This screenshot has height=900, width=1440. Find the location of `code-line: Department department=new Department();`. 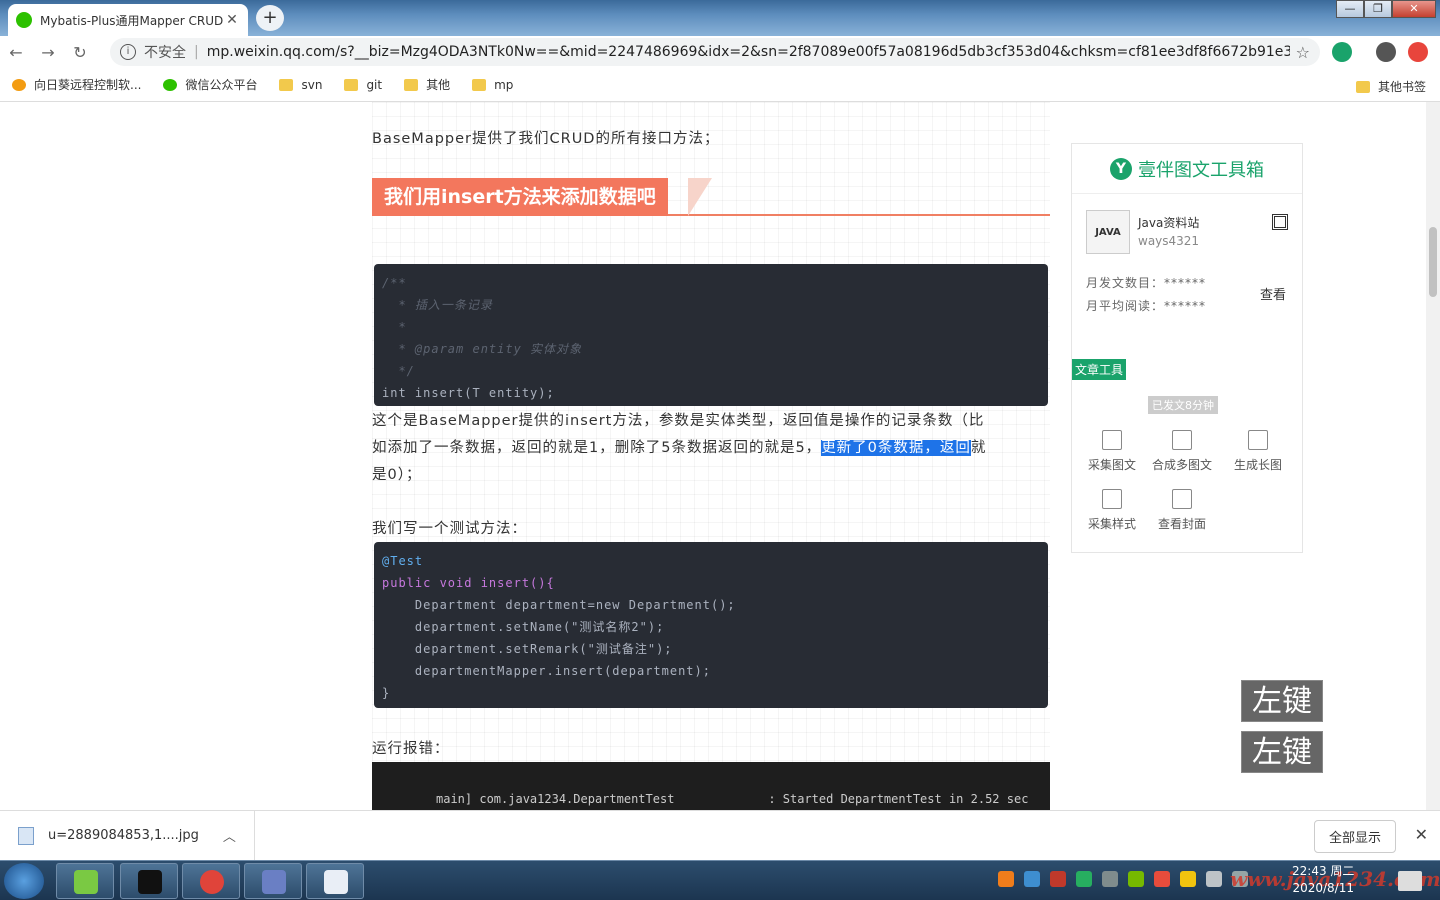

code-line: Department department=new Department(); is located at coordinates (559, 605).